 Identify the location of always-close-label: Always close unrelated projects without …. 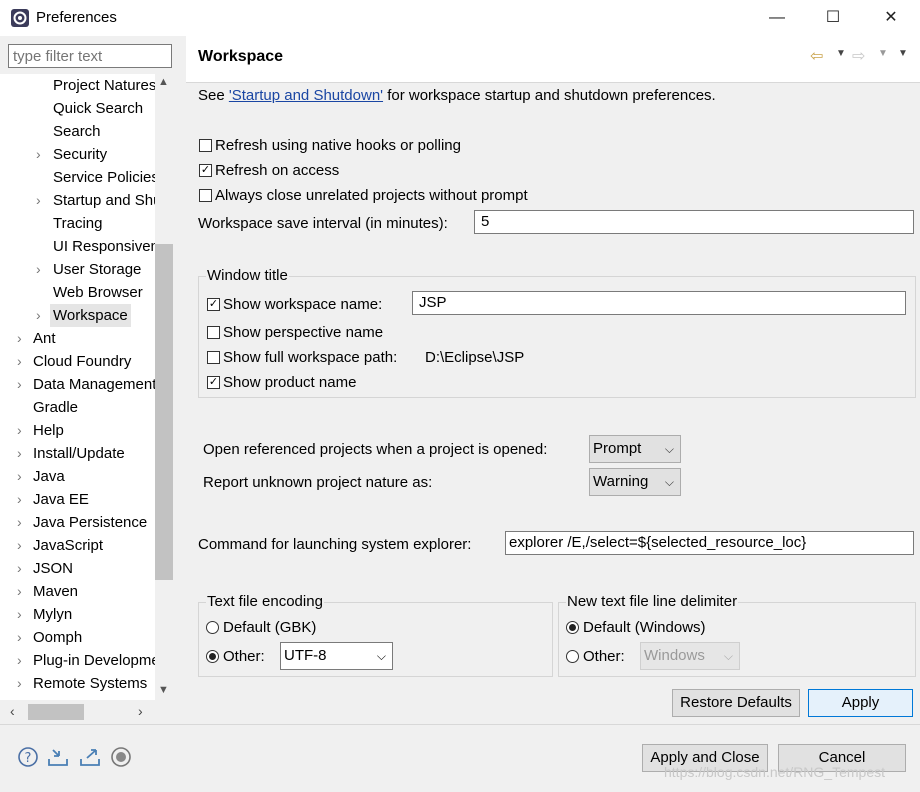
(371, 195).